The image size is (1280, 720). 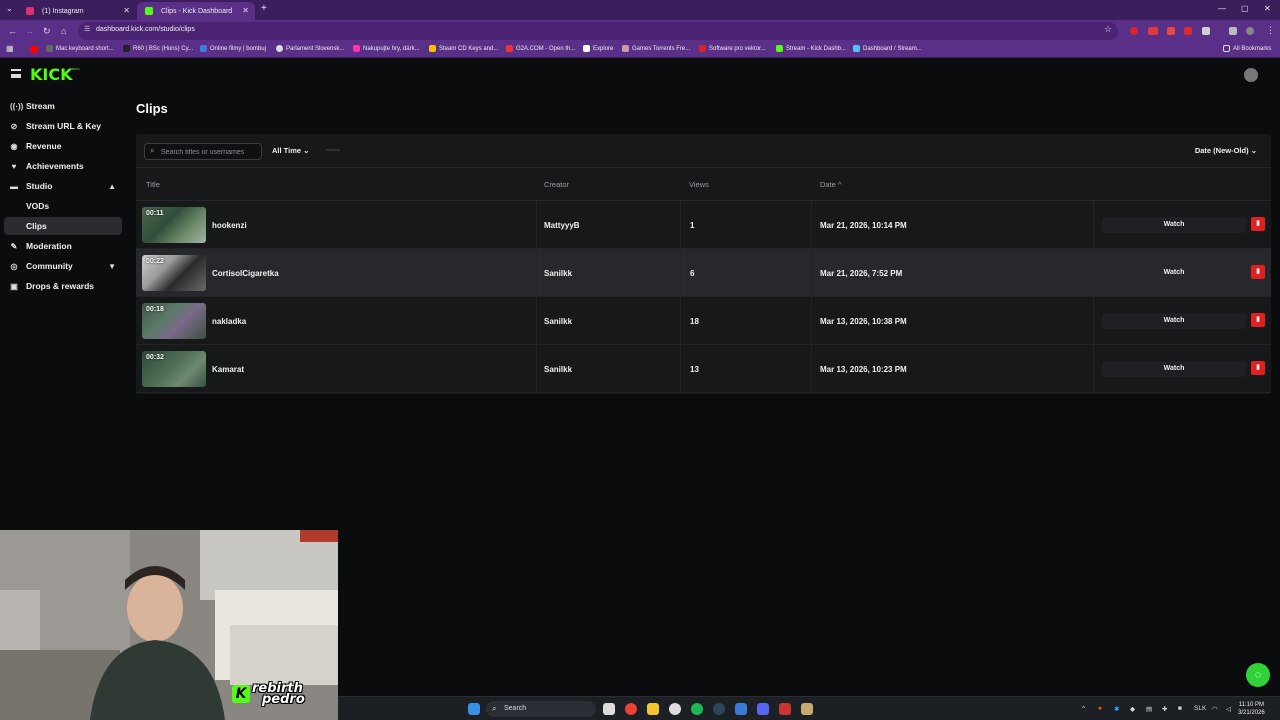 I want to click on all-bookmarks: All Bookmarks, so click(x=1247, y=48).